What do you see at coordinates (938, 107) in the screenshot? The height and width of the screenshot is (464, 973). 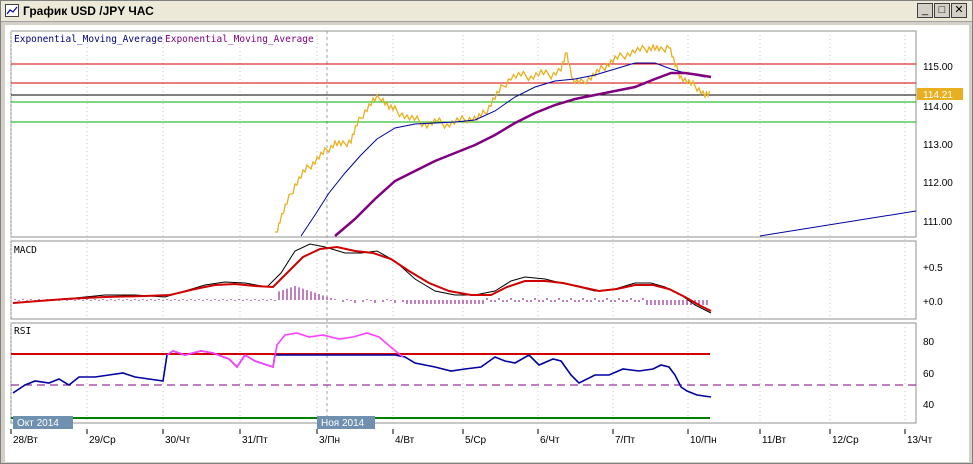 I see `price-axis-label: 114.00` at bounding box center [938, 107].